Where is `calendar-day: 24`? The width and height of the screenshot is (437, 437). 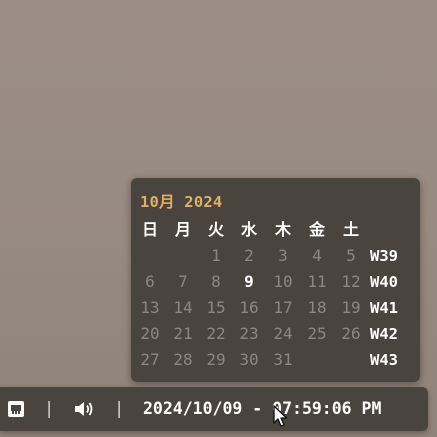 calendar-day: 24 is located at coordinates (283, 334).